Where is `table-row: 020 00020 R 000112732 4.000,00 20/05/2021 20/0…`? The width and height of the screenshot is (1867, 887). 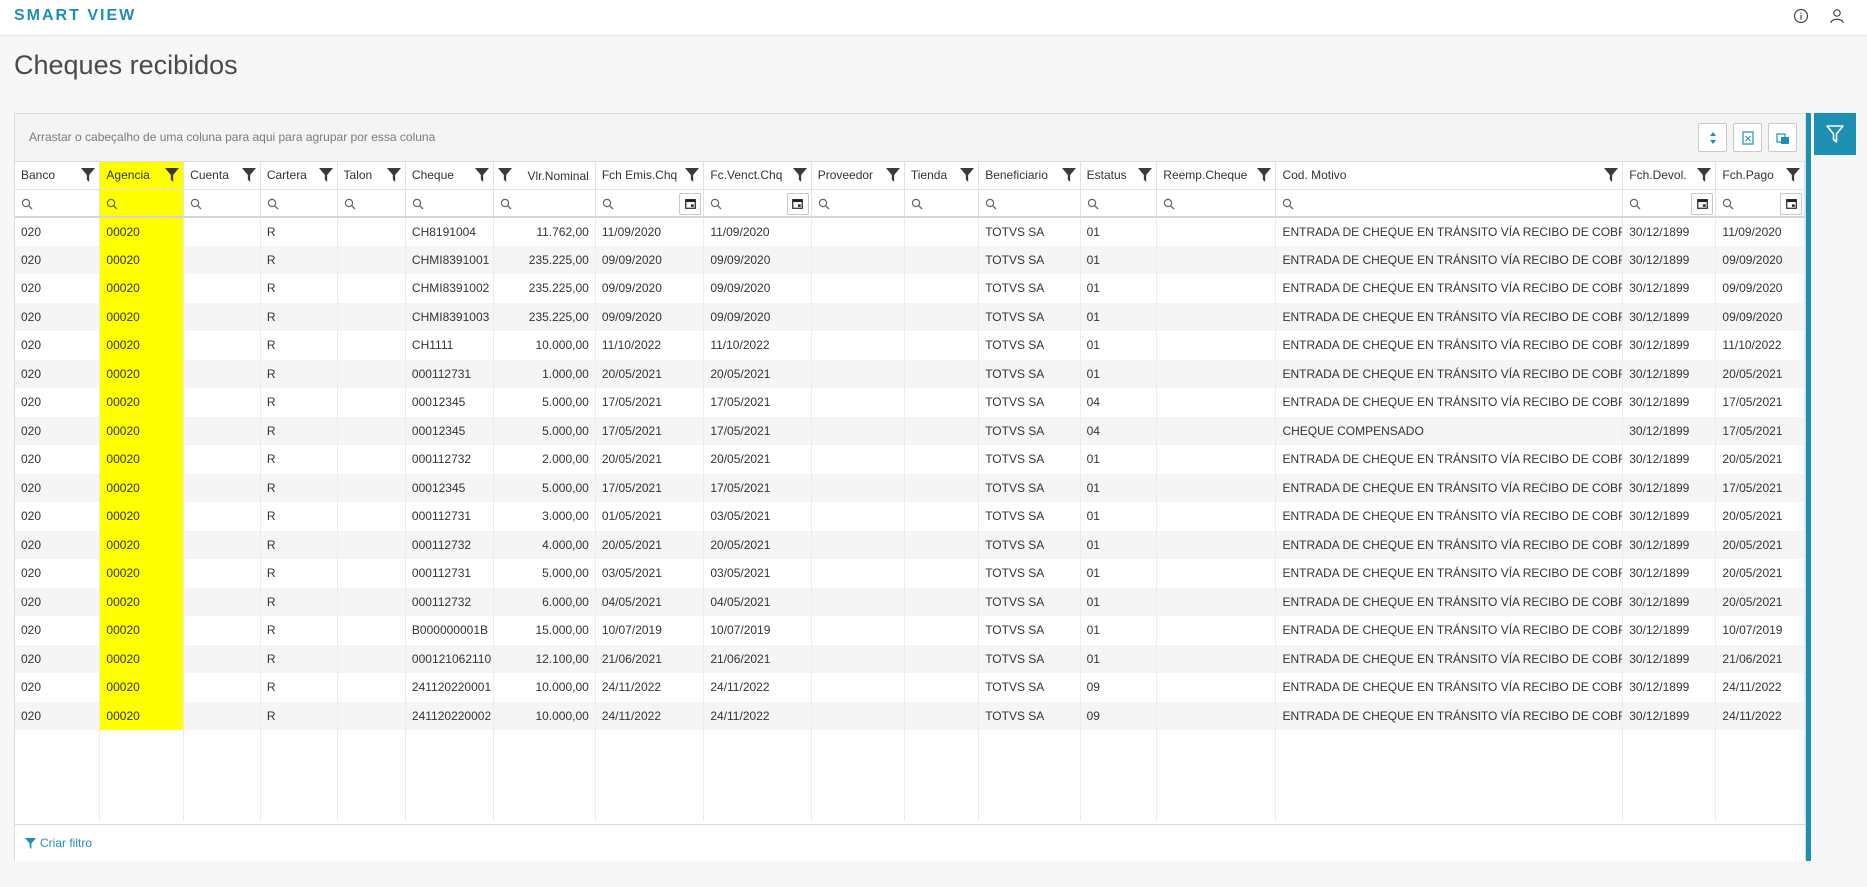 table-row: 020 00020 R 000112732 4.000,00 20/05/2021 20/0… is located at coordinates (910, 544).